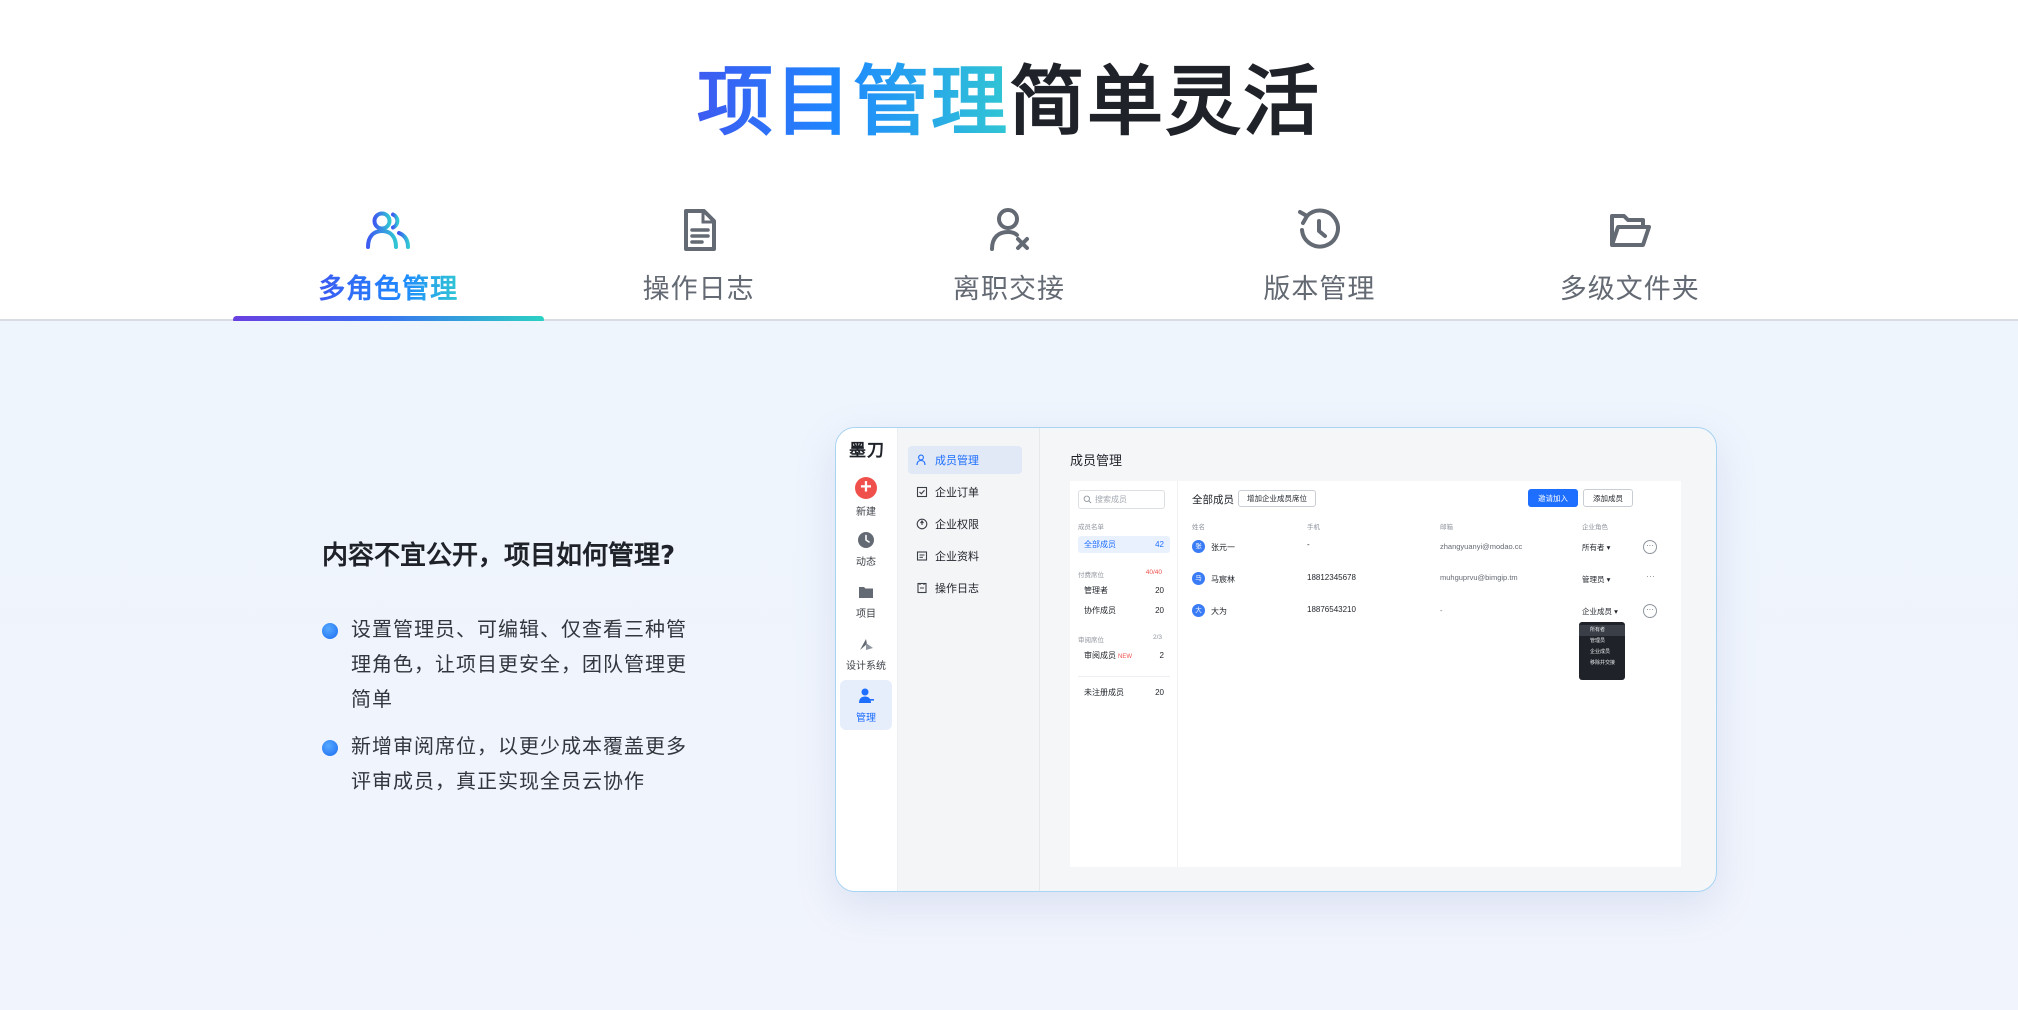  I want to click on submenu-oplog: 操作日志, so click(965, 588).